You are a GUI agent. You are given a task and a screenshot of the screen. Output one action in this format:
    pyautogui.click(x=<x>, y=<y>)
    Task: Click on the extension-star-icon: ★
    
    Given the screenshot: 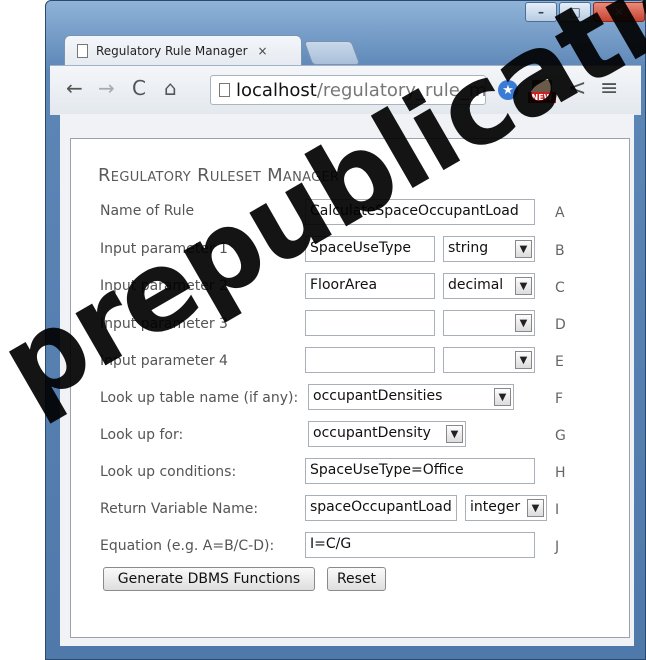 What is the action you would take?
    pyautogui.click(x=508, y=90)
    